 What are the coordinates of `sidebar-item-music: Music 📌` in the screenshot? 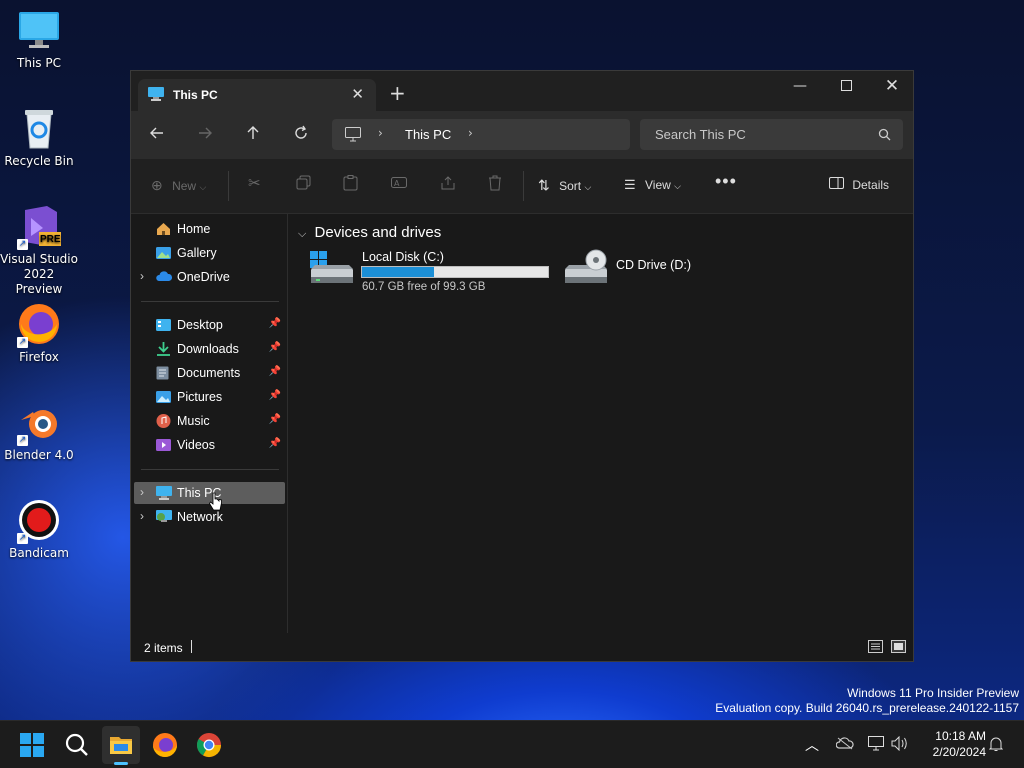 It's located at (209, 421).